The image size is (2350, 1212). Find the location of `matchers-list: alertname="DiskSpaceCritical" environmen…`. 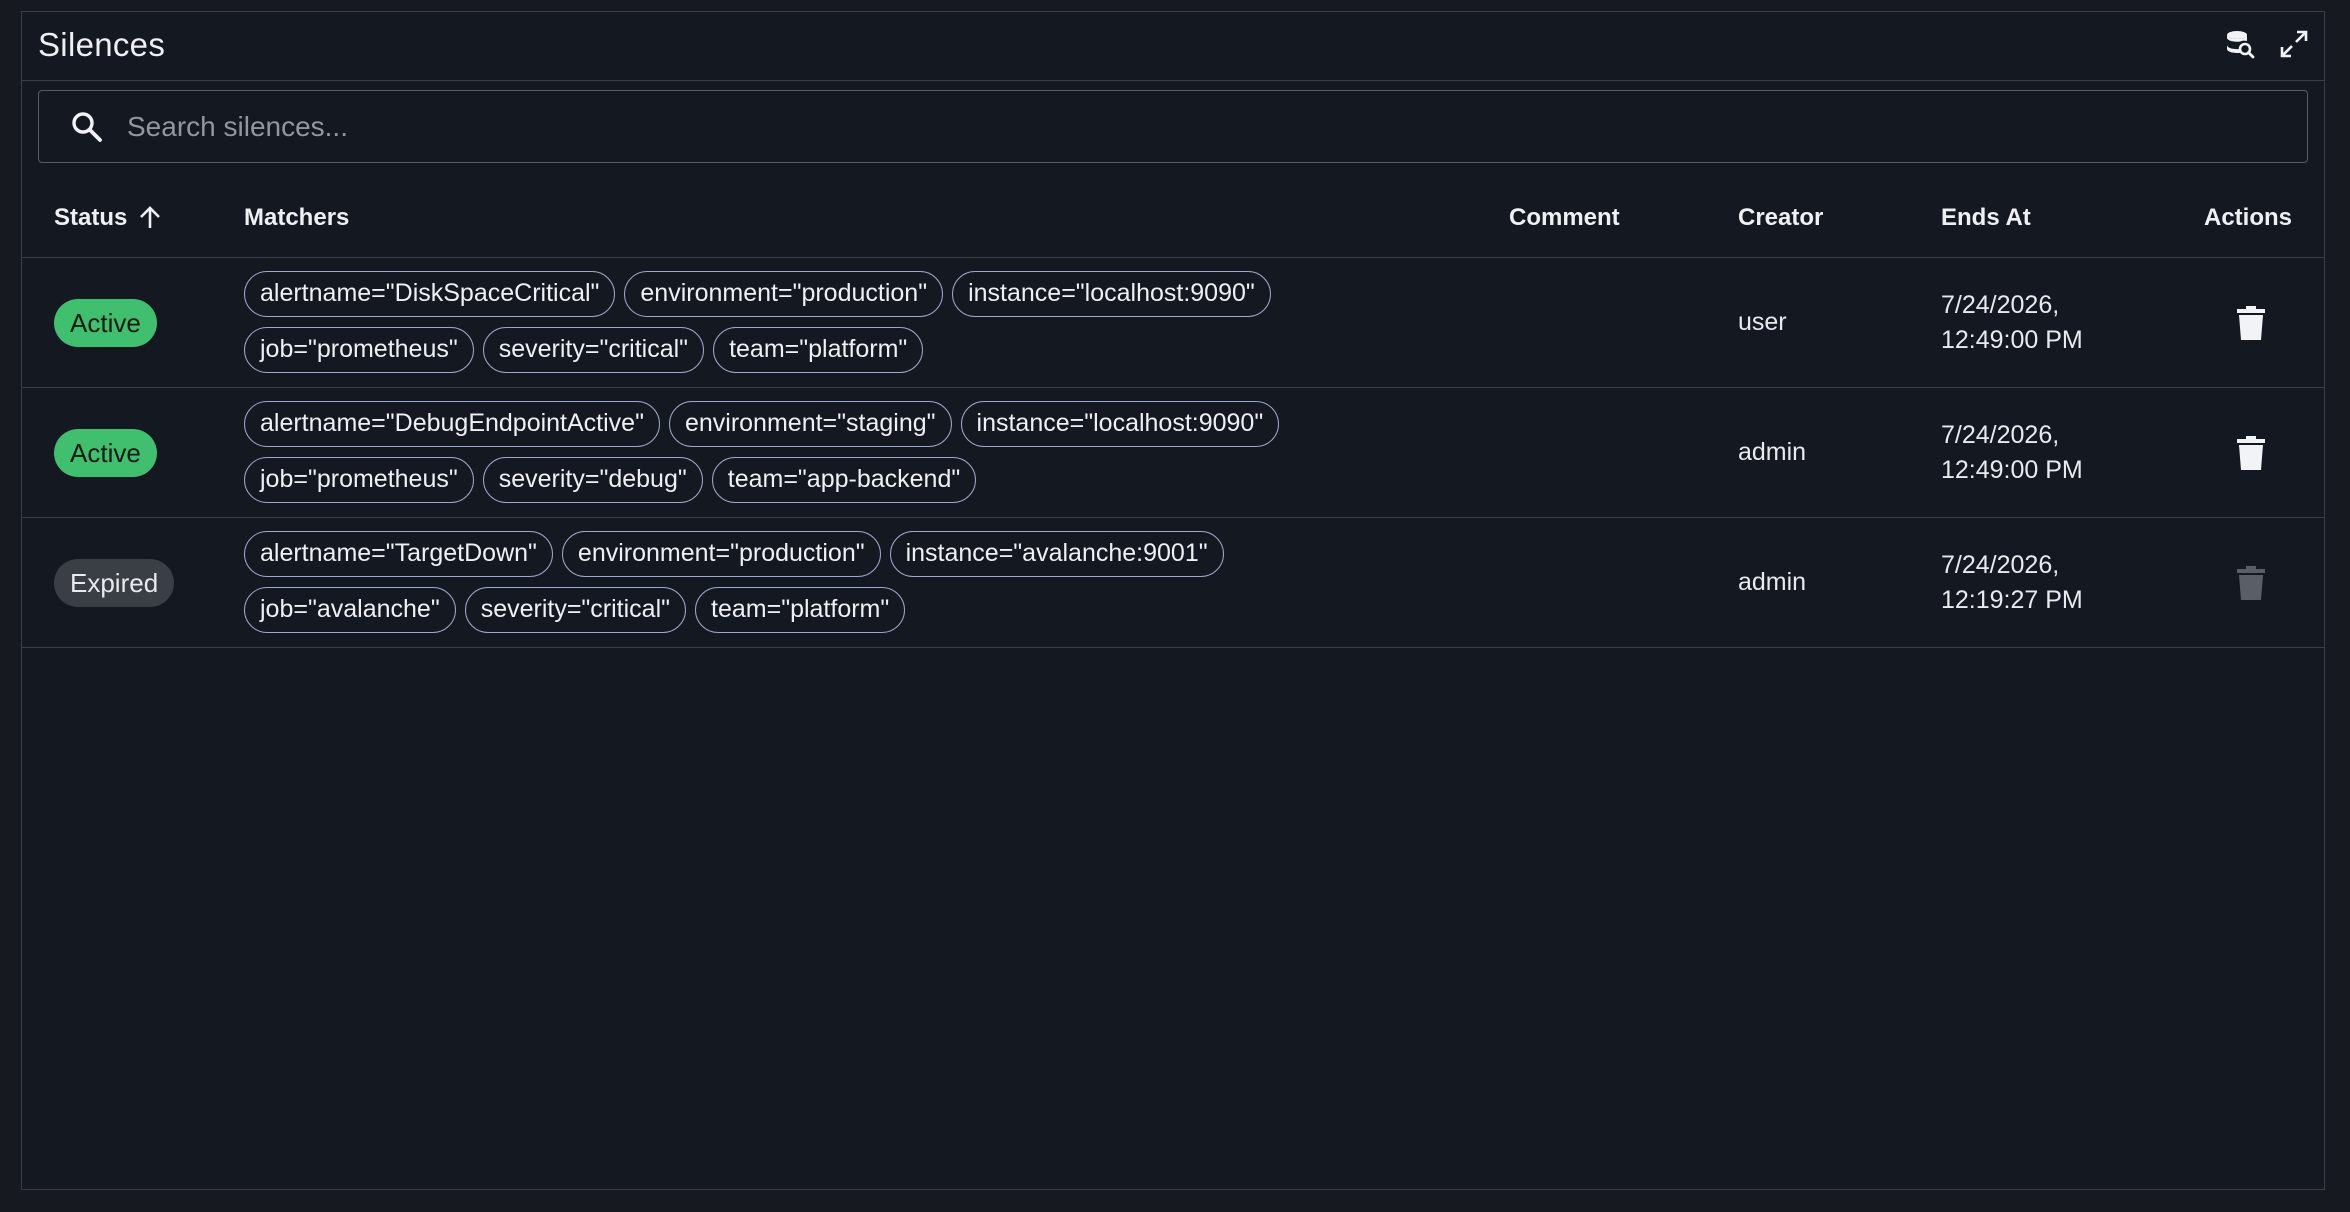

matchers-list: alertname="DiskSpaceCritical" environmen… is located at coordinates (844, 322).